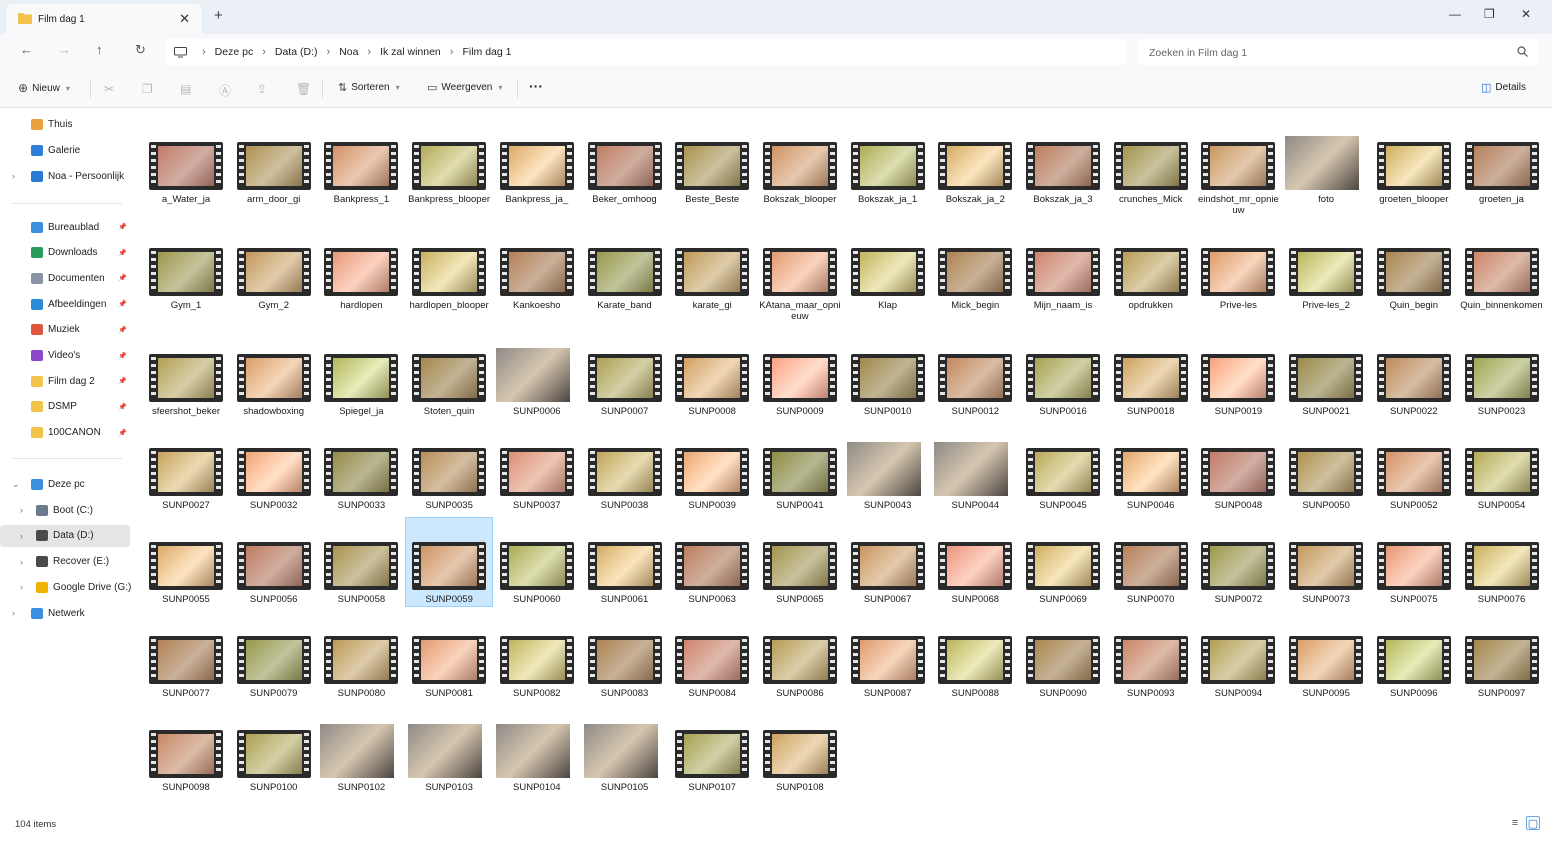 The image size is (1552, 845). I want to click on file-item: SUNP0104, so click(537, 750).